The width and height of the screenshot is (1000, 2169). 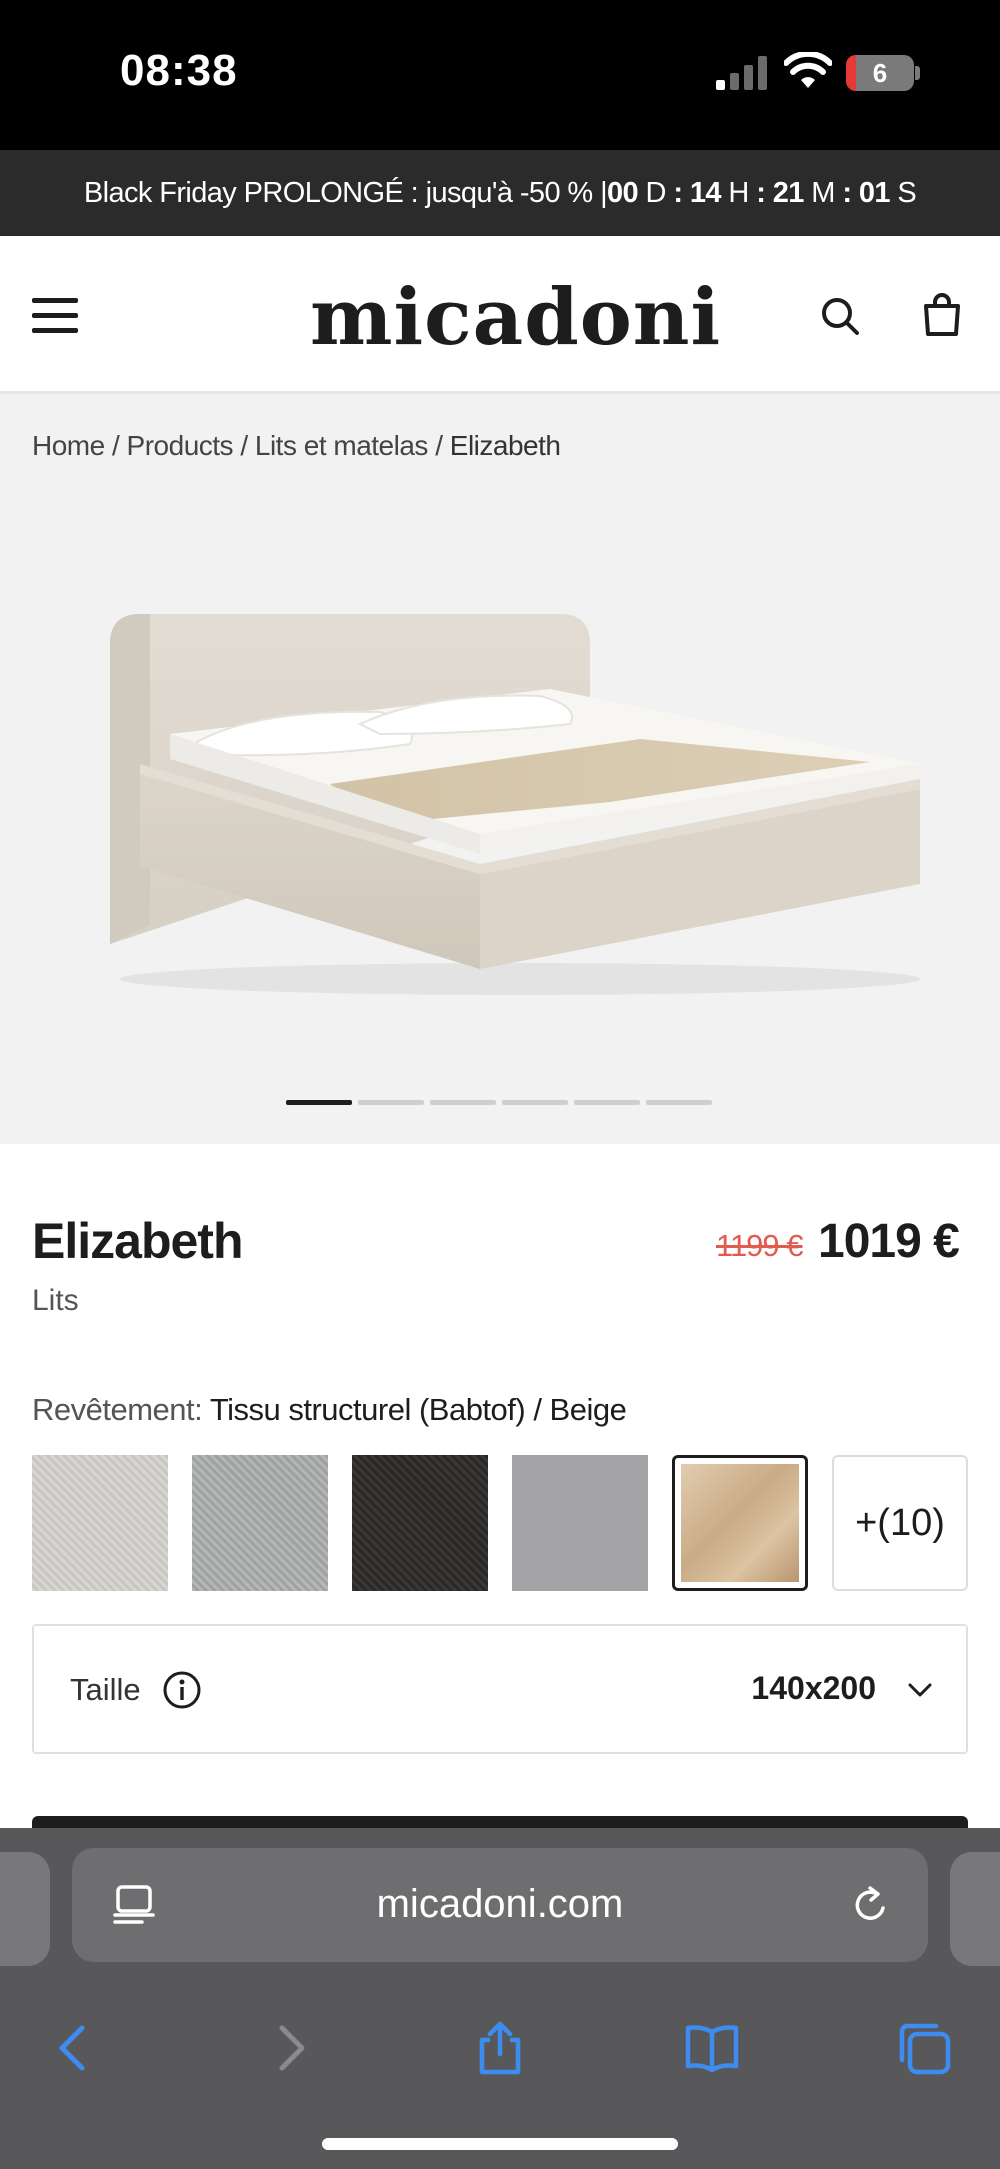 What do you see at coordinates (920, 1690) in the screenshot?
I see `chevron-down-icon` at bounding box center [920, 1690].